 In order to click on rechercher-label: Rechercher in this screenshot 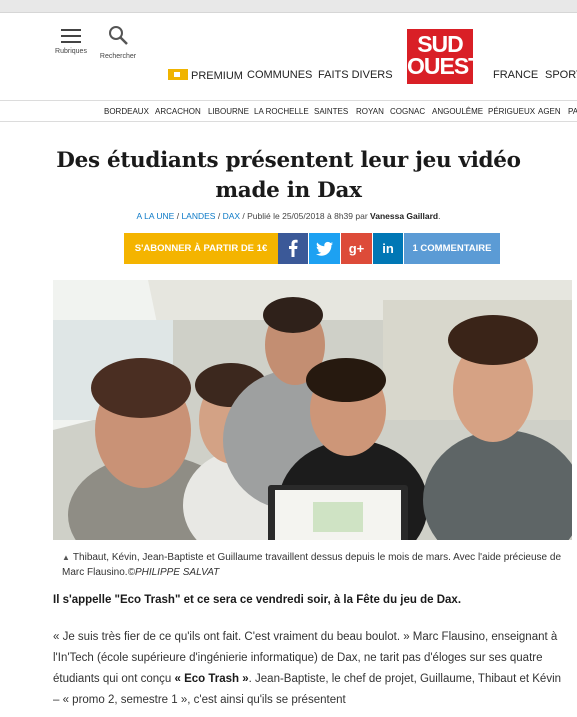, I will do `click(118, 56)`.